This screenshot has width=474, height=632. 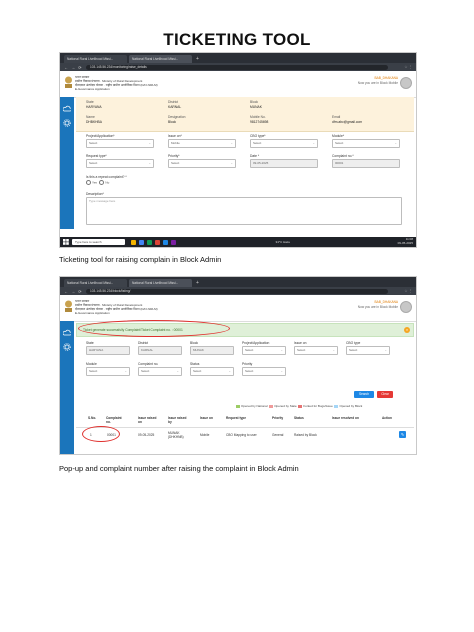 I want to click on radio-no, so click(x=102, y=182).